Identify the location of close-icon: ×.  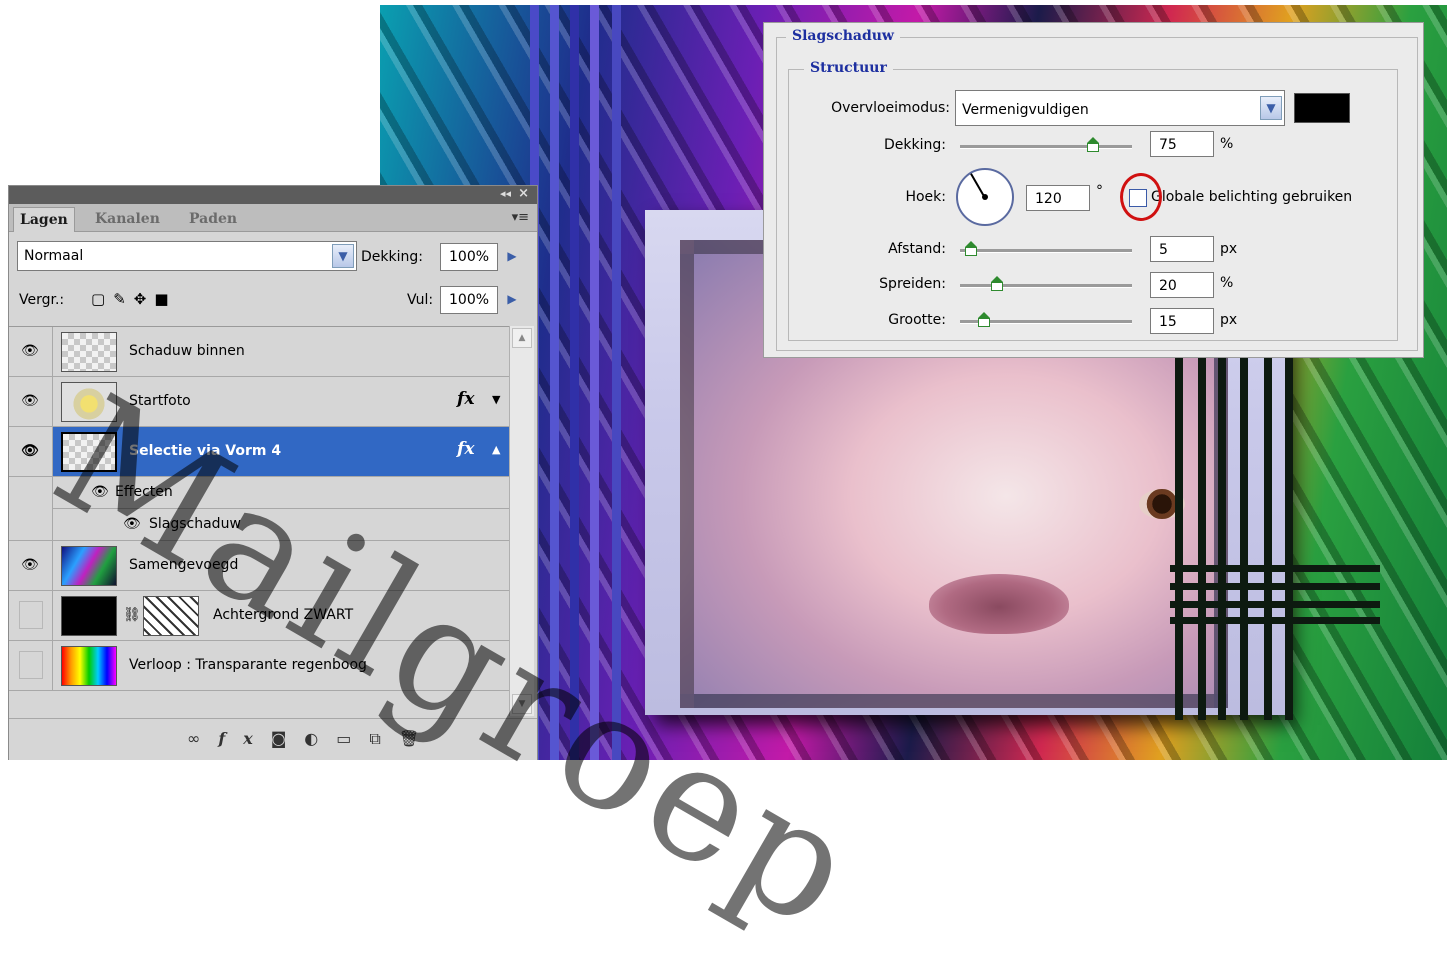
(523, 193).